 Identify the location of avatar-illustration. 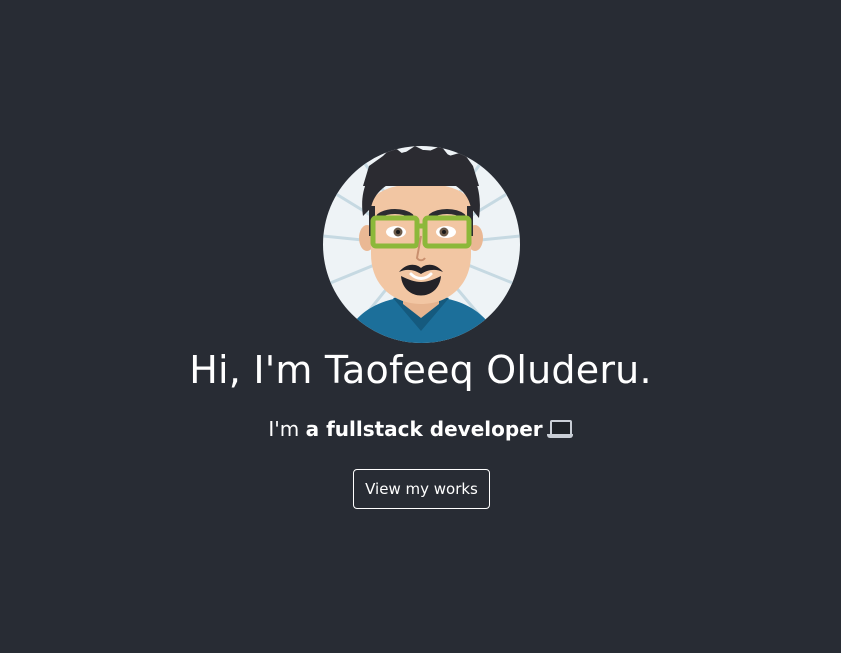
(421, 244).